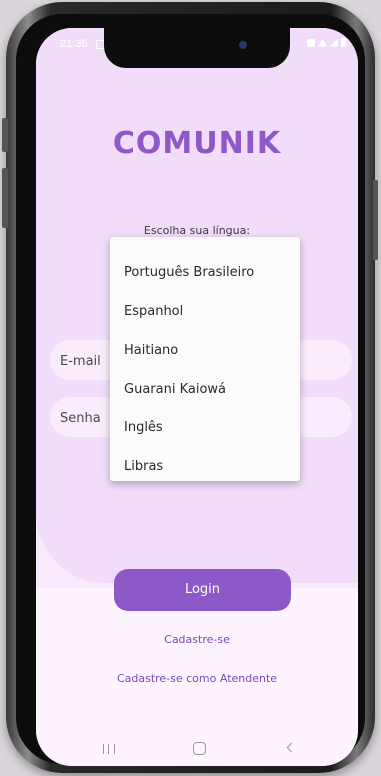  I want to click on front-camera, so click(243, 45).